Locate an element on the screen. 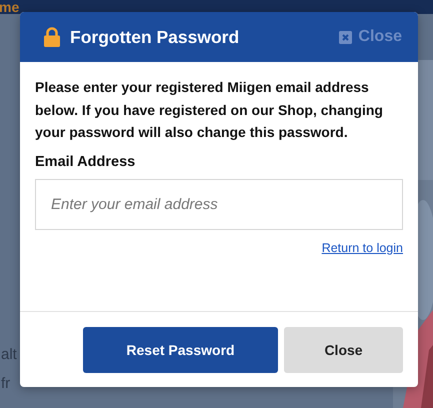 The width and height of the screenshot is (433, 408). reset-password-button: Reset Password is located at coordinates (180, 349).